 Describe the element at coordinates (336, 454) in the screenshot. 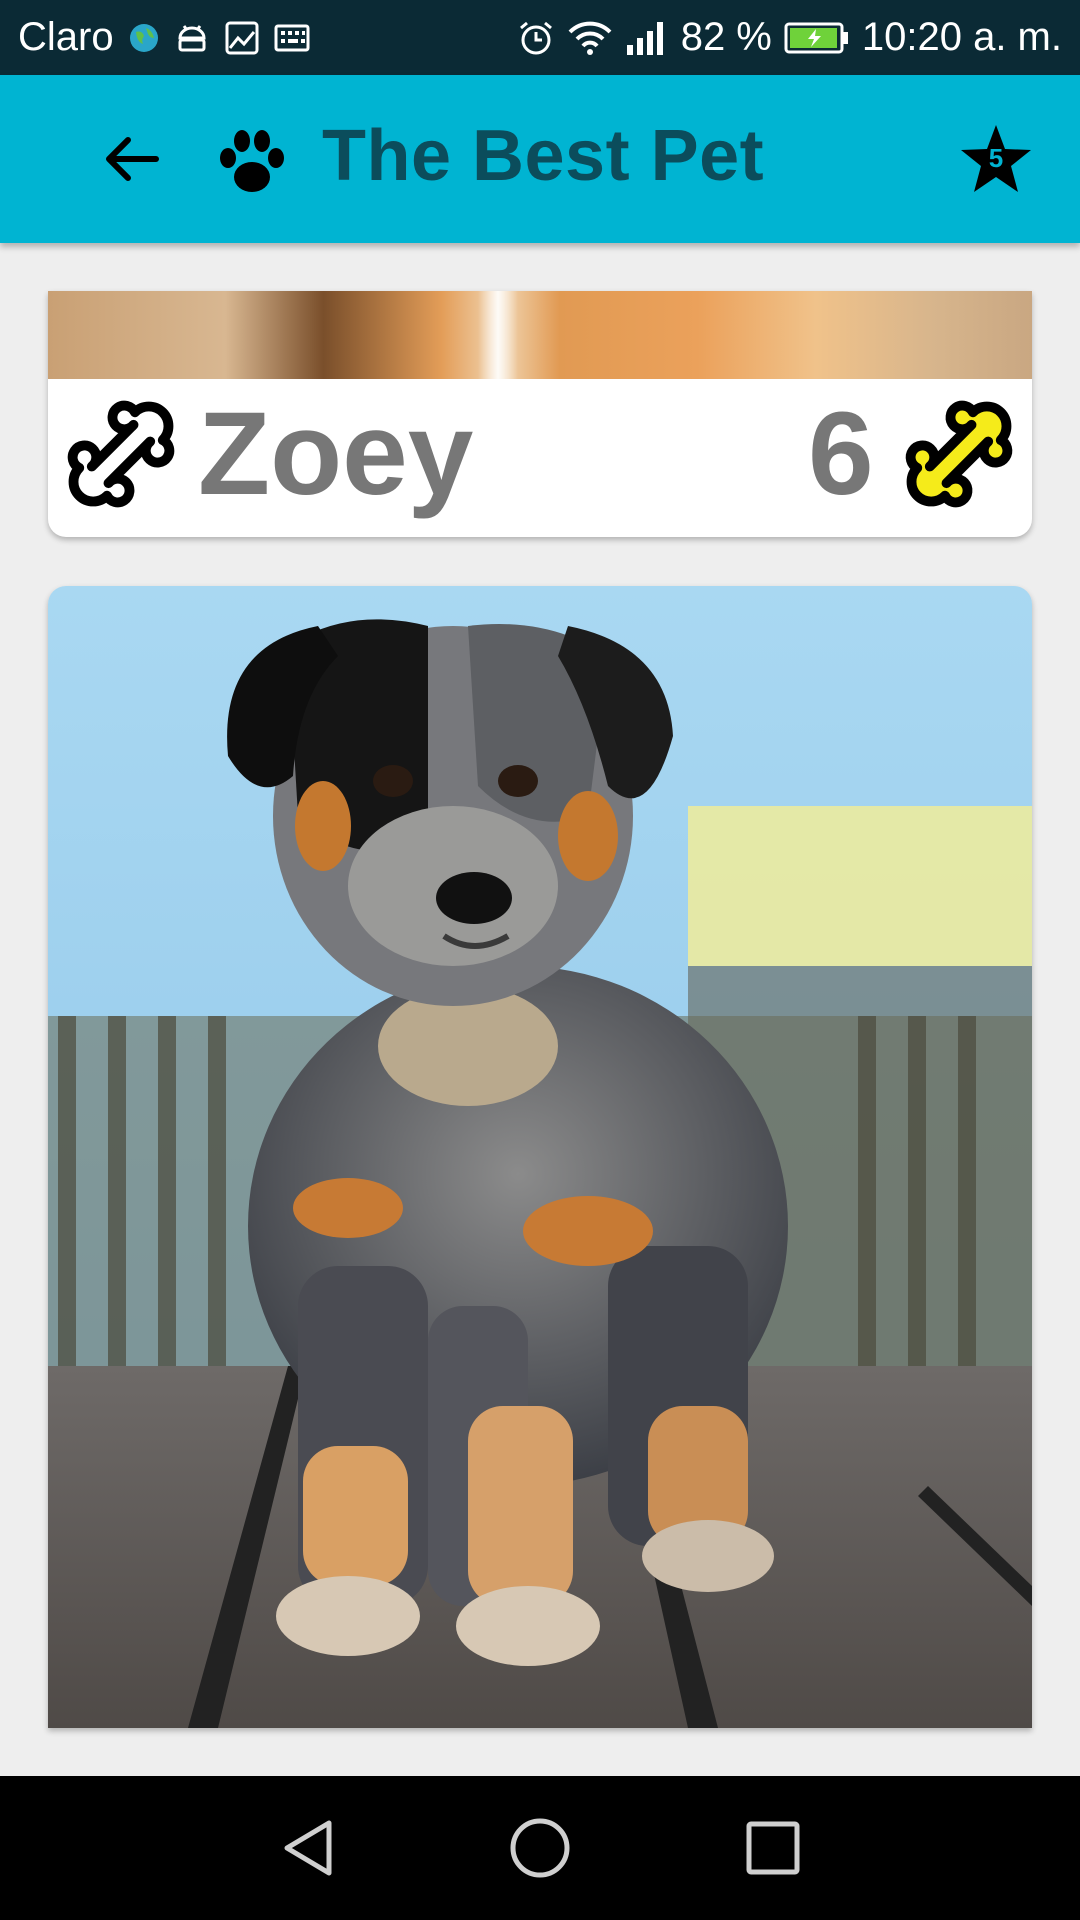

I see `pet-name: Zoey` at that location.